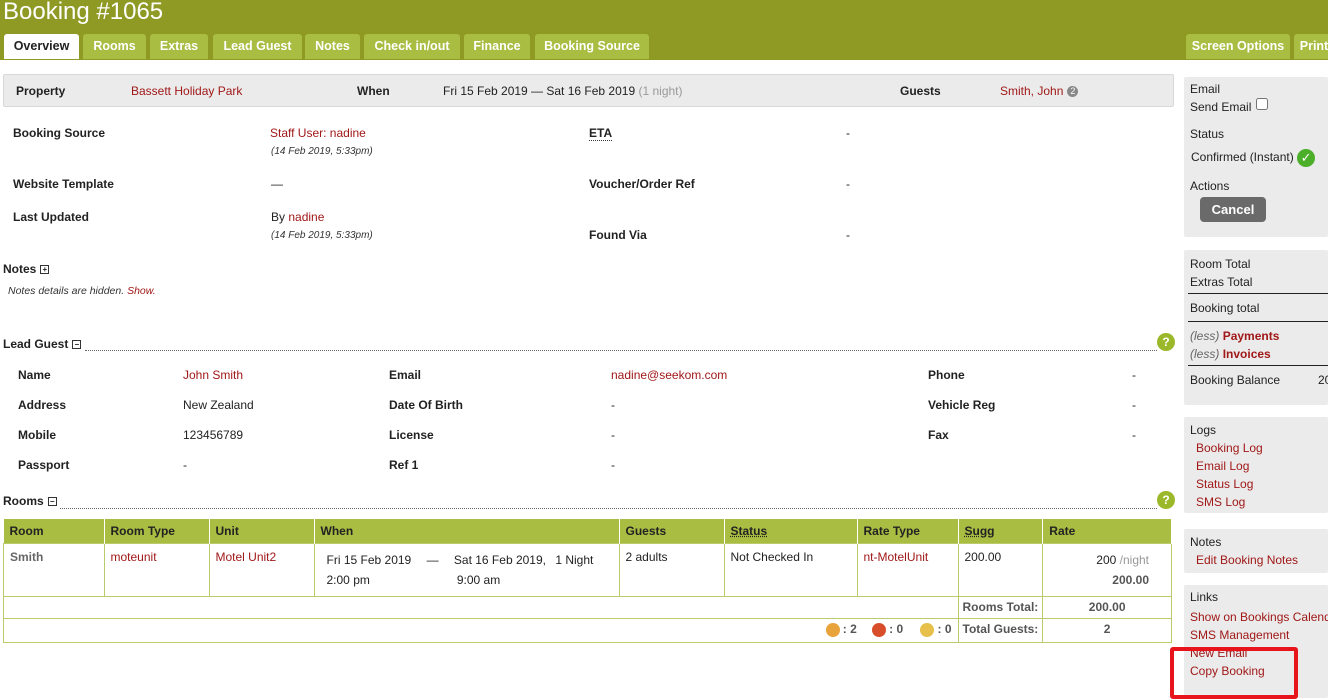 The width and height of the screenshot is (1328, 699). Describe the element at coordinates (497, 46) in the screenshot. I see `tab-finance: Finance` at that location.